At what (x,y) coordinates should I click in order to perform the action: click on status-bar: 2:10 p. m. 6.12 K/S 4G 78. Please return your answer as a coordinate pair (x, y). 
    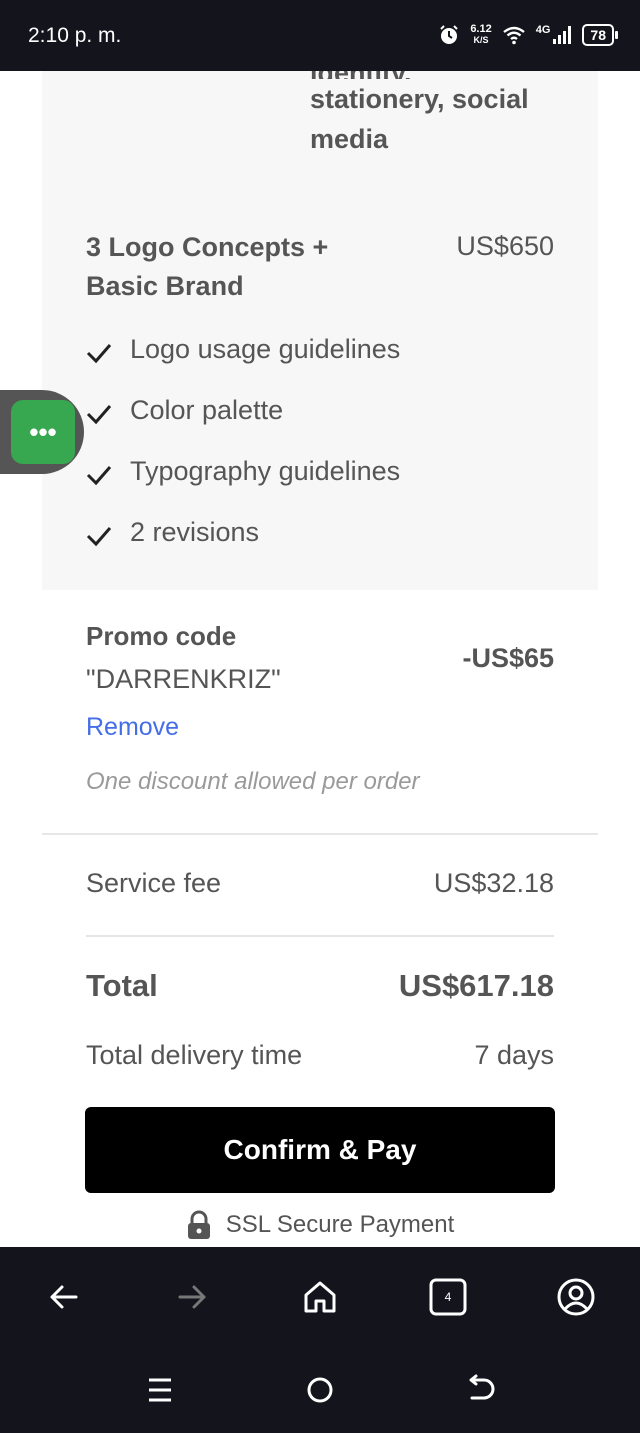
    Looking at the image, I should click on (320, 35).